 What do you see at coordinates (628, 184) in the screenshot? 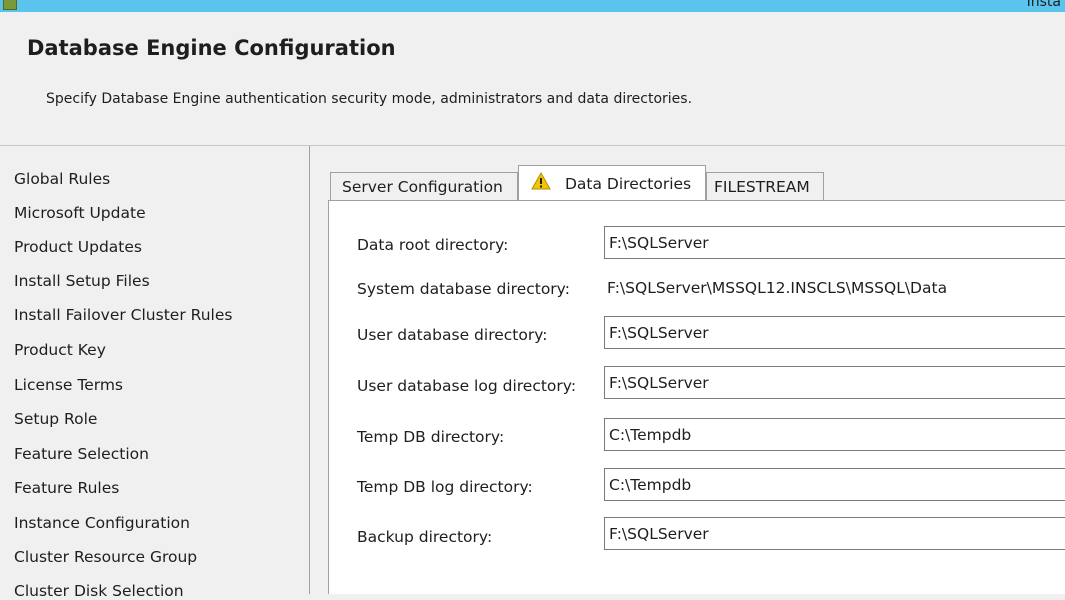
I see `tab-label: Data Directories` at bounding box center [628, 184].